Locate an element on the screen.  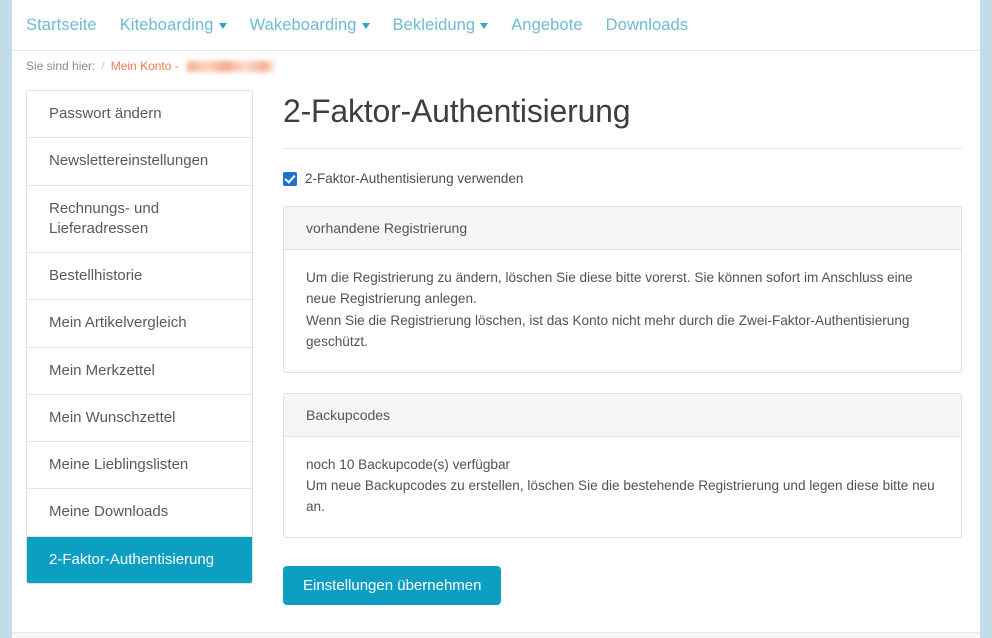
nav-item-wakeboarding: Wakeboarding is located at coordinates (310, 25).